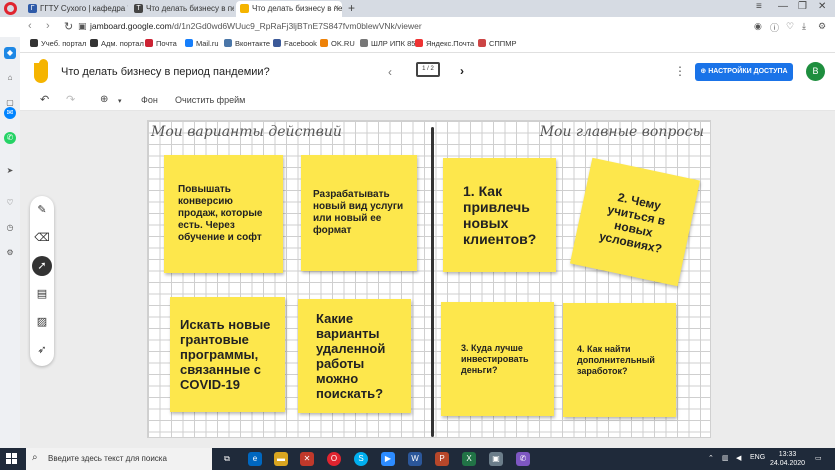  What do you see at coordinates (10, 242) in the screenshot?
I see `browser-sidebar: ◆ ⌂ ▢ ✉ ✆ ➤ ♡ ◷ ⚙` at bounding box center [10, 242].